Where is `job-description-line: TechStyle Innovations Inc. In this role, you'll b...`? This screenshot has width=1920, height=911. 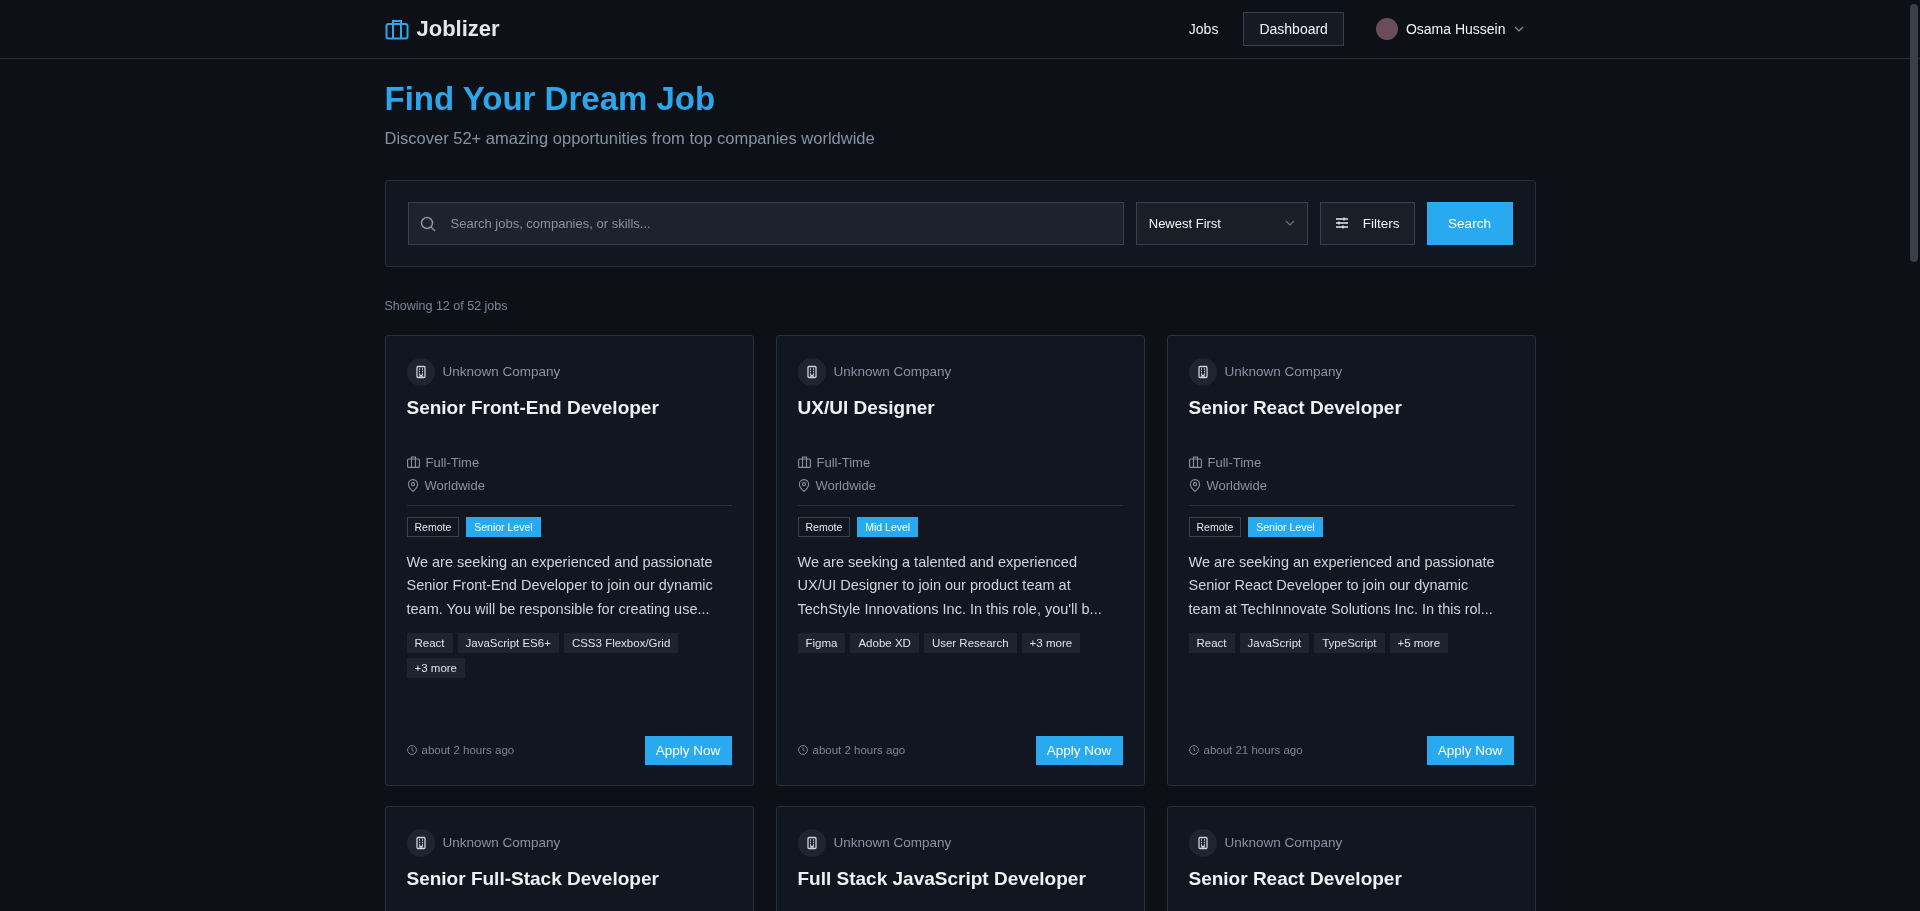
job-description-line: TechStyle Innovations Inc. In this role, you'll b... is located at coordinates (950, 609).